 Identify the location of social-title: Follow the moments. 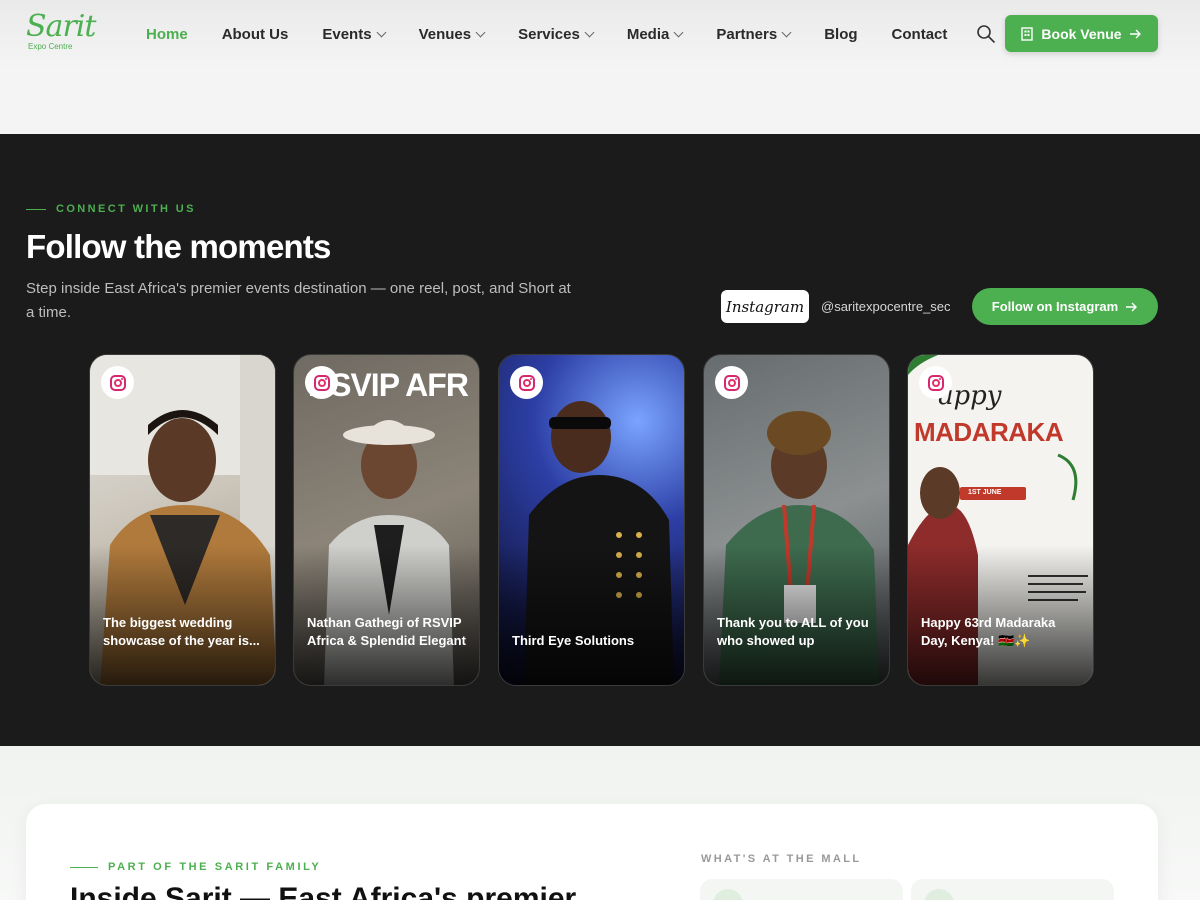
(178, 246).